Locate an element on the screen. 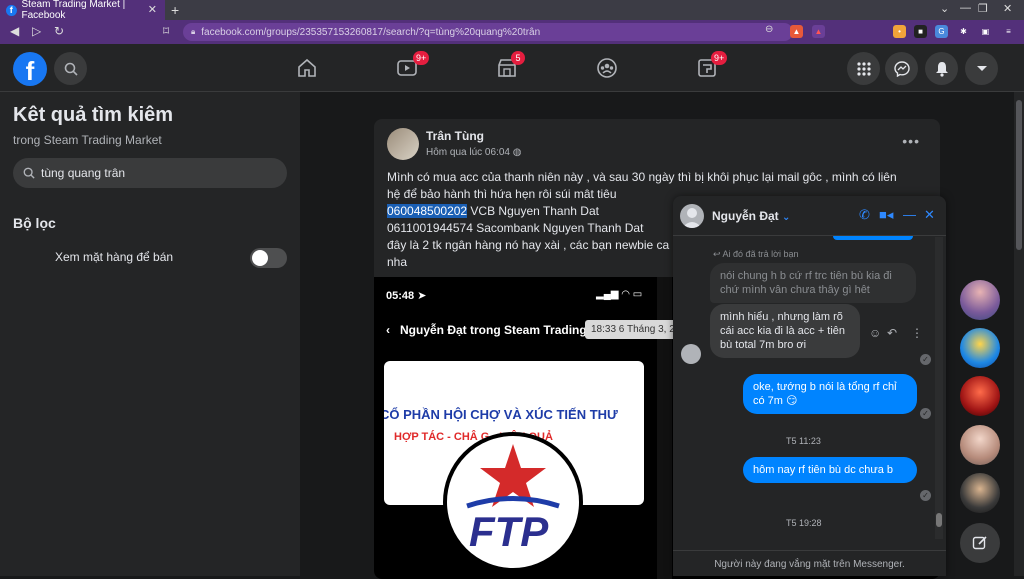  new-message-button is located at coordinates (980, 543).